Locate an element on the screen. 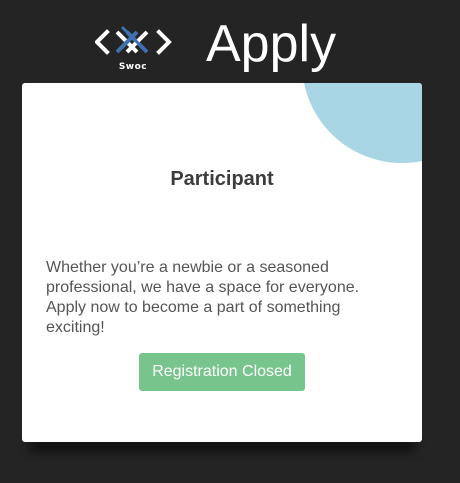 The width and height of the screenshot is (460, 483). swoc-logo-icon is located at coordinates (133, 40).